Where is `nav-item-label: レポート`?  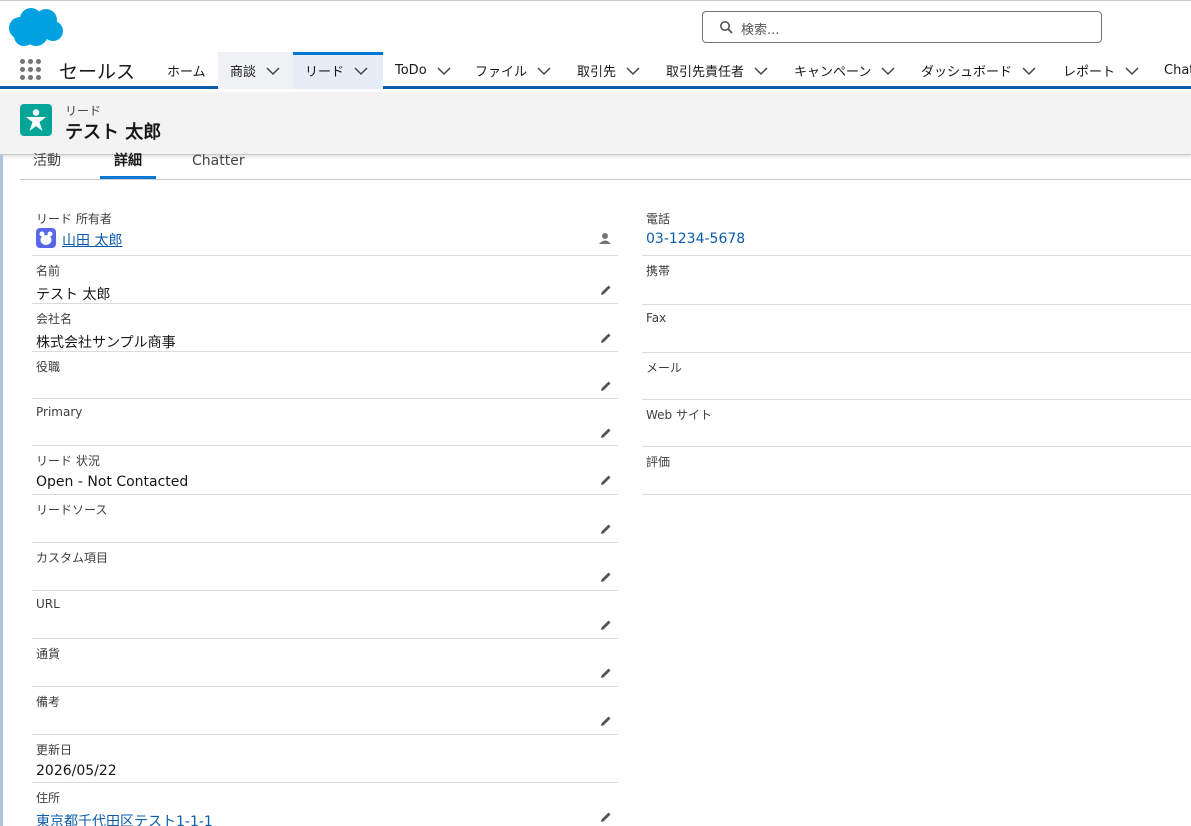
nav-item-label: レポート is located at coordinates (1089, 72).